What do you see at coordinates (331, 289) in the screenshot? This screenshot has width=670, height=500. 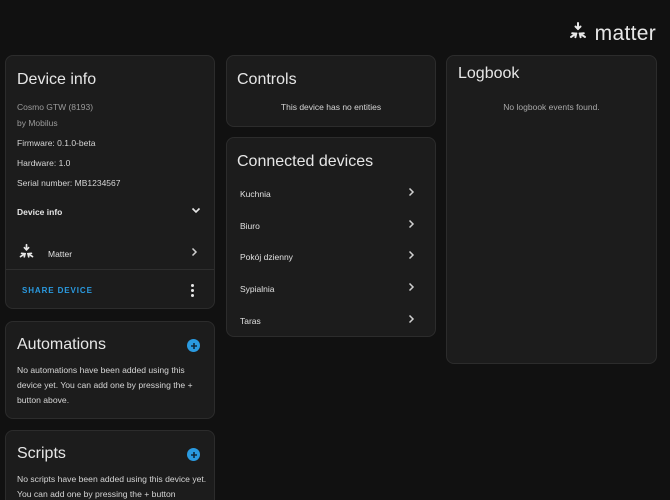 I see `connected-device-item: Sypialnia` at bounding box center [331, 289].